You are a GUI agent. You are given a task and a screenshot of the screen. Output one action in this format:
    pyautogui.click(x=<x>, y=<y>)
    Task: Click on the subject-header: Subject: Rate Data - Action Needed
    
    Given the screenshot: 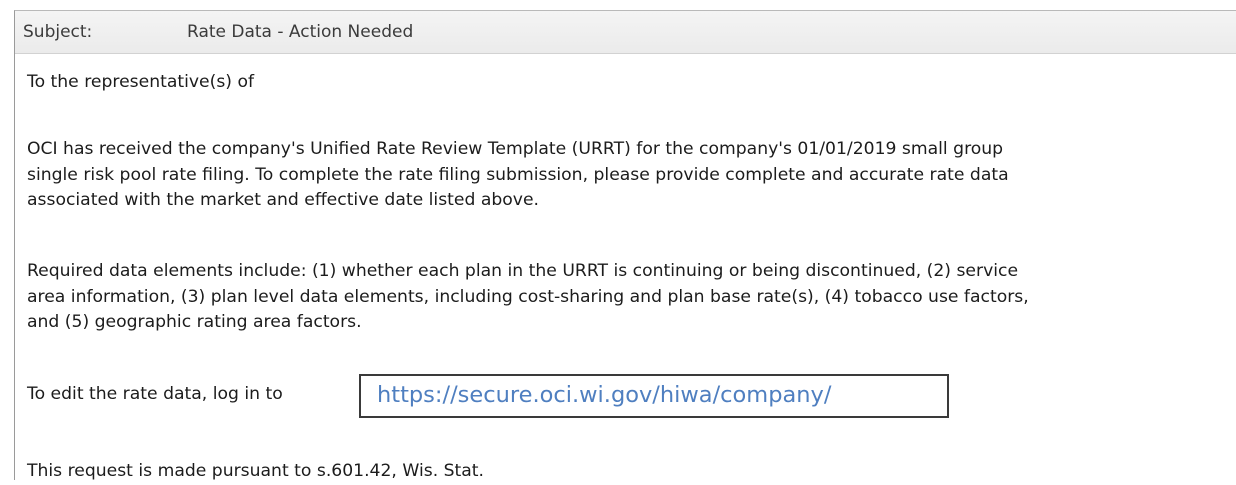 What is the action you would take?
    pyautogui.click(x=625, y=32)
    